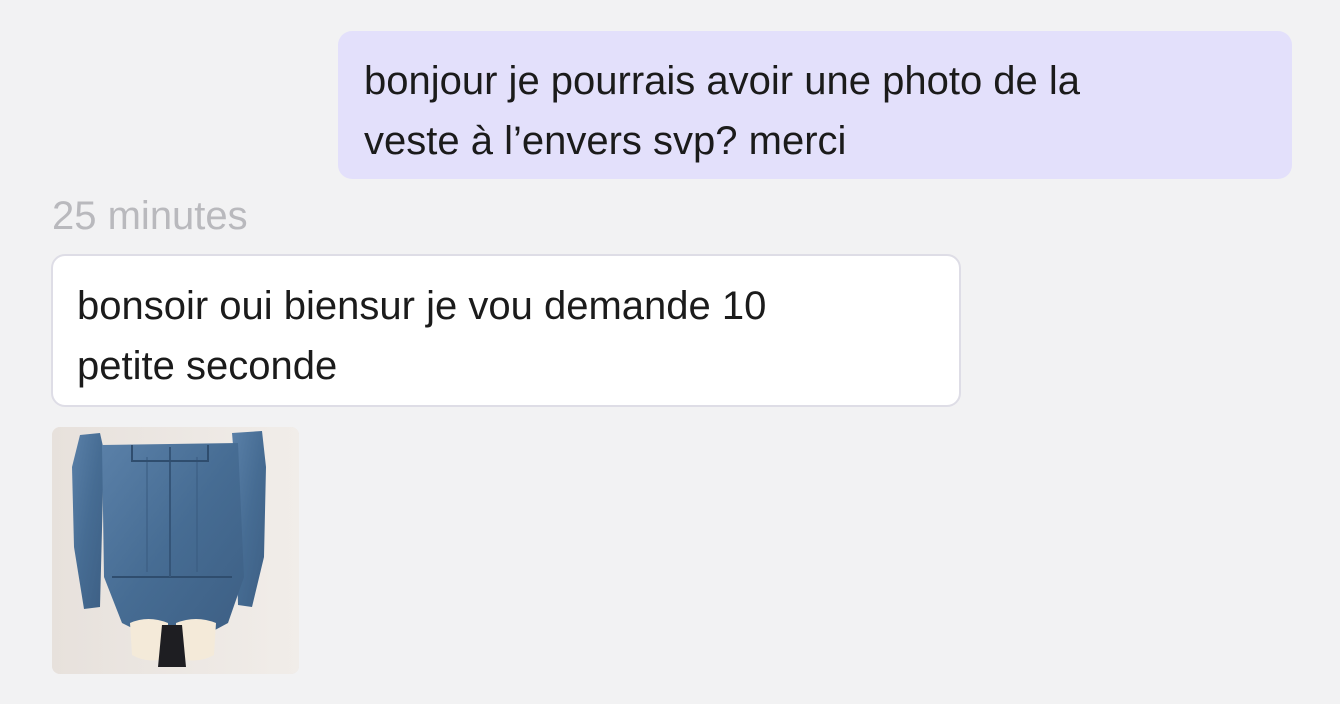  What do you see at coordinates (150, 216) in the screenshot?
I see `message-timestamp: 25 minutes` at bounding box center [150, 216].